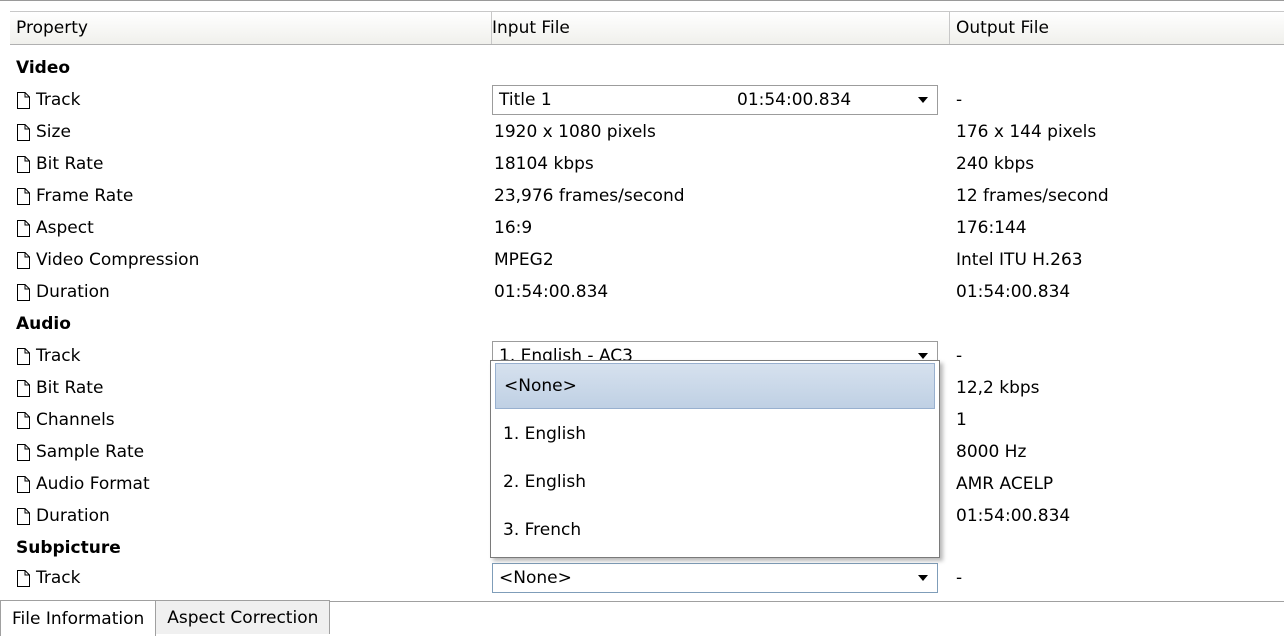  Describe the element at coordinates (721, 28) in the screenshot. I see `column-input-file: Input File` at that location.